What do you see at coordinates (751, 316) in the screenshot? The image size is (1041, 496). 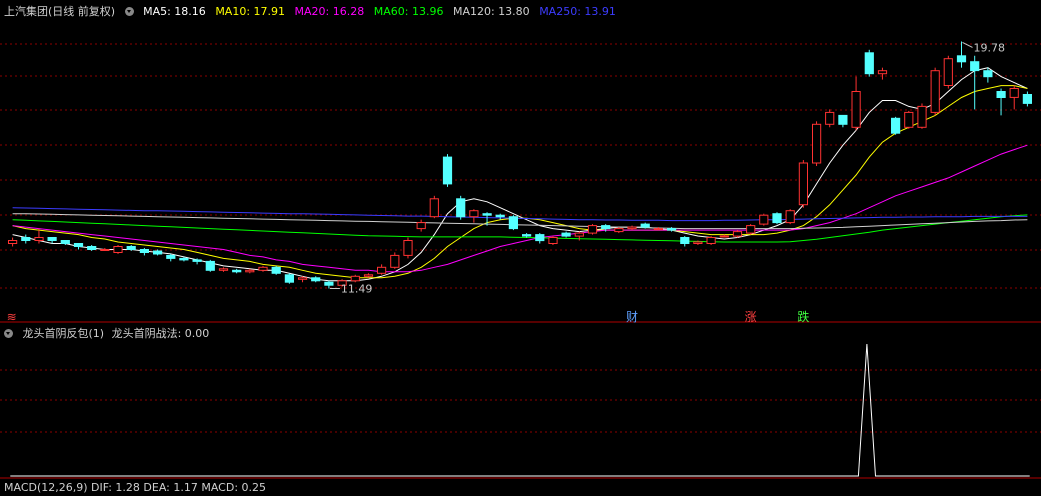 I see `event-marker: 涨` at bounding box center [751, 316].